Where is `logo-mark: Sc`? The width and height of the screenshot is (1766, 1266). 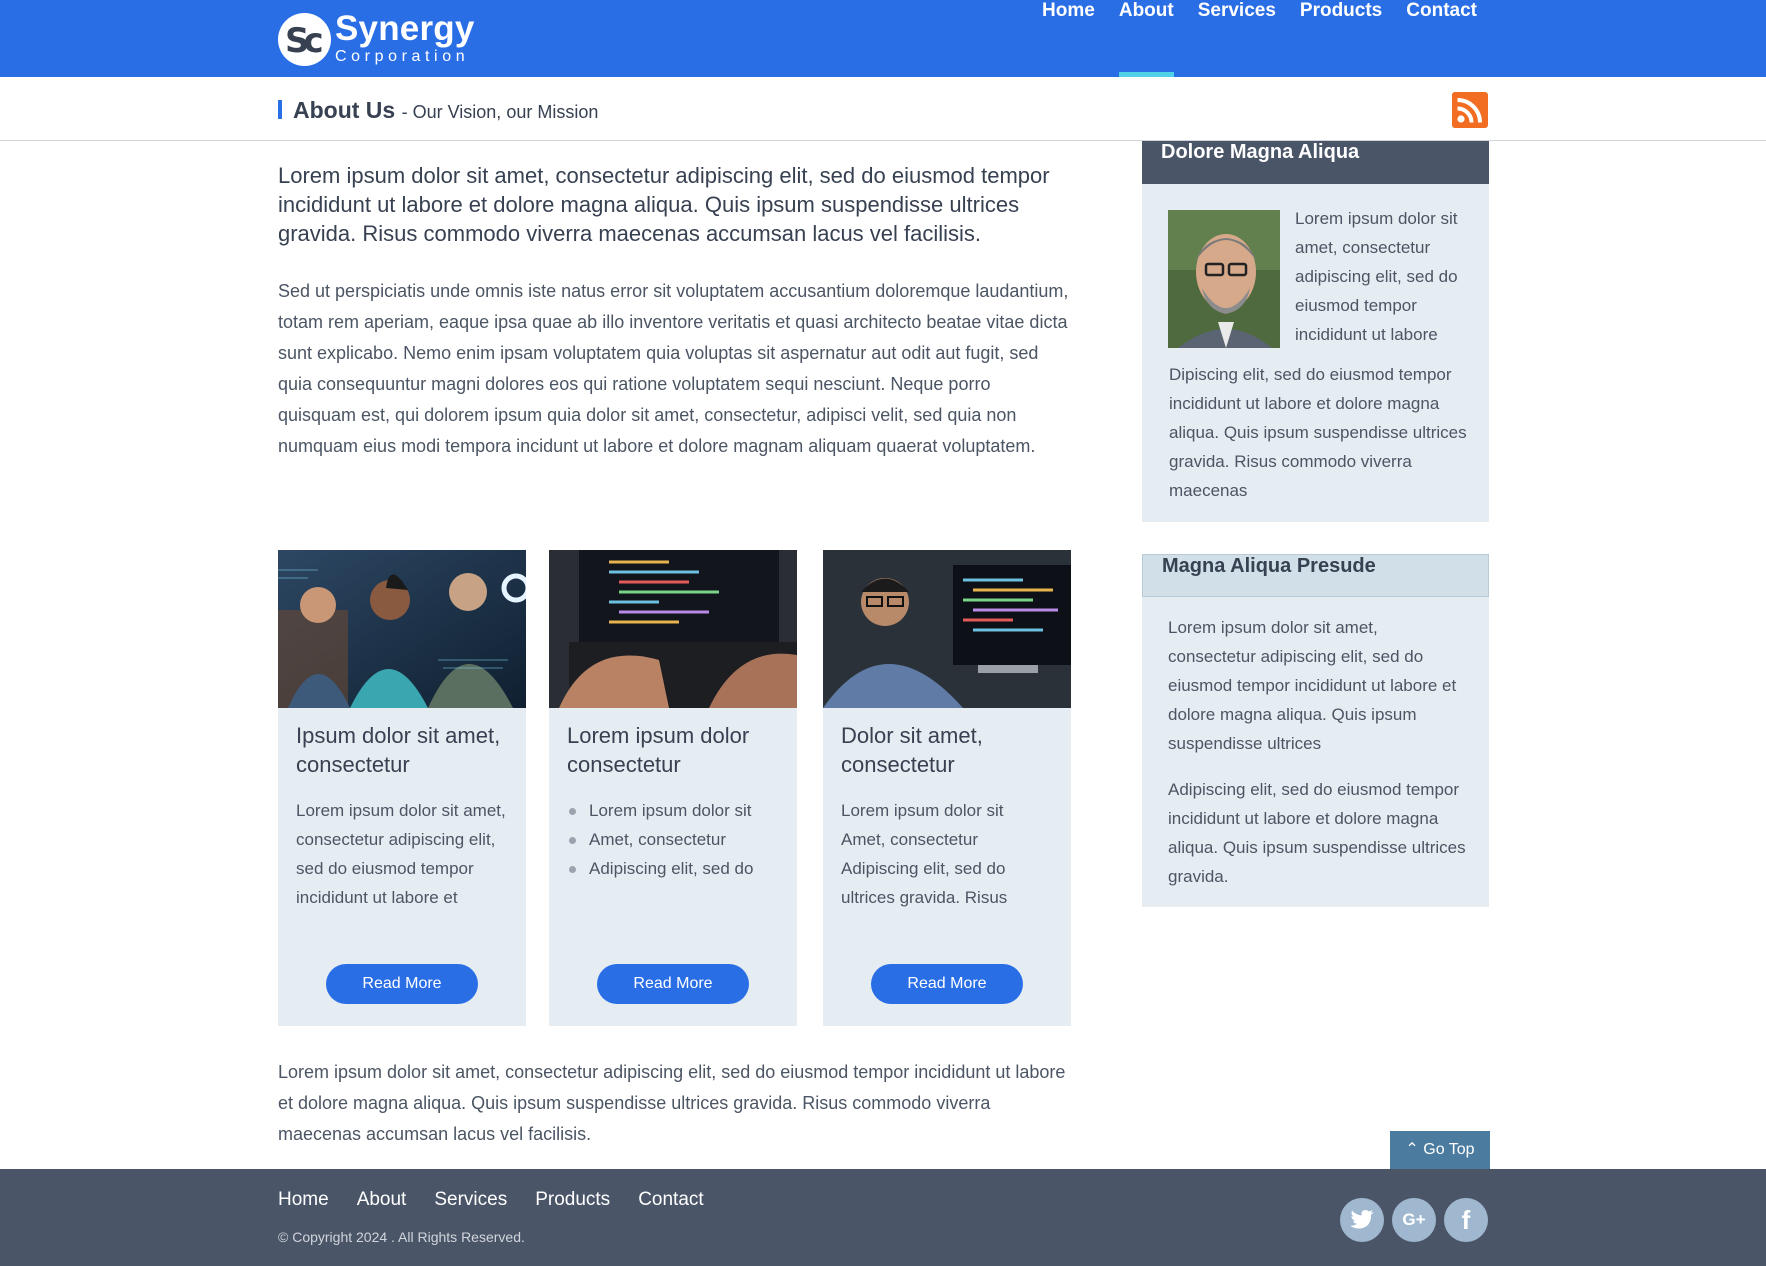
logo-mark: Sc is located at coordinates (304, 39).